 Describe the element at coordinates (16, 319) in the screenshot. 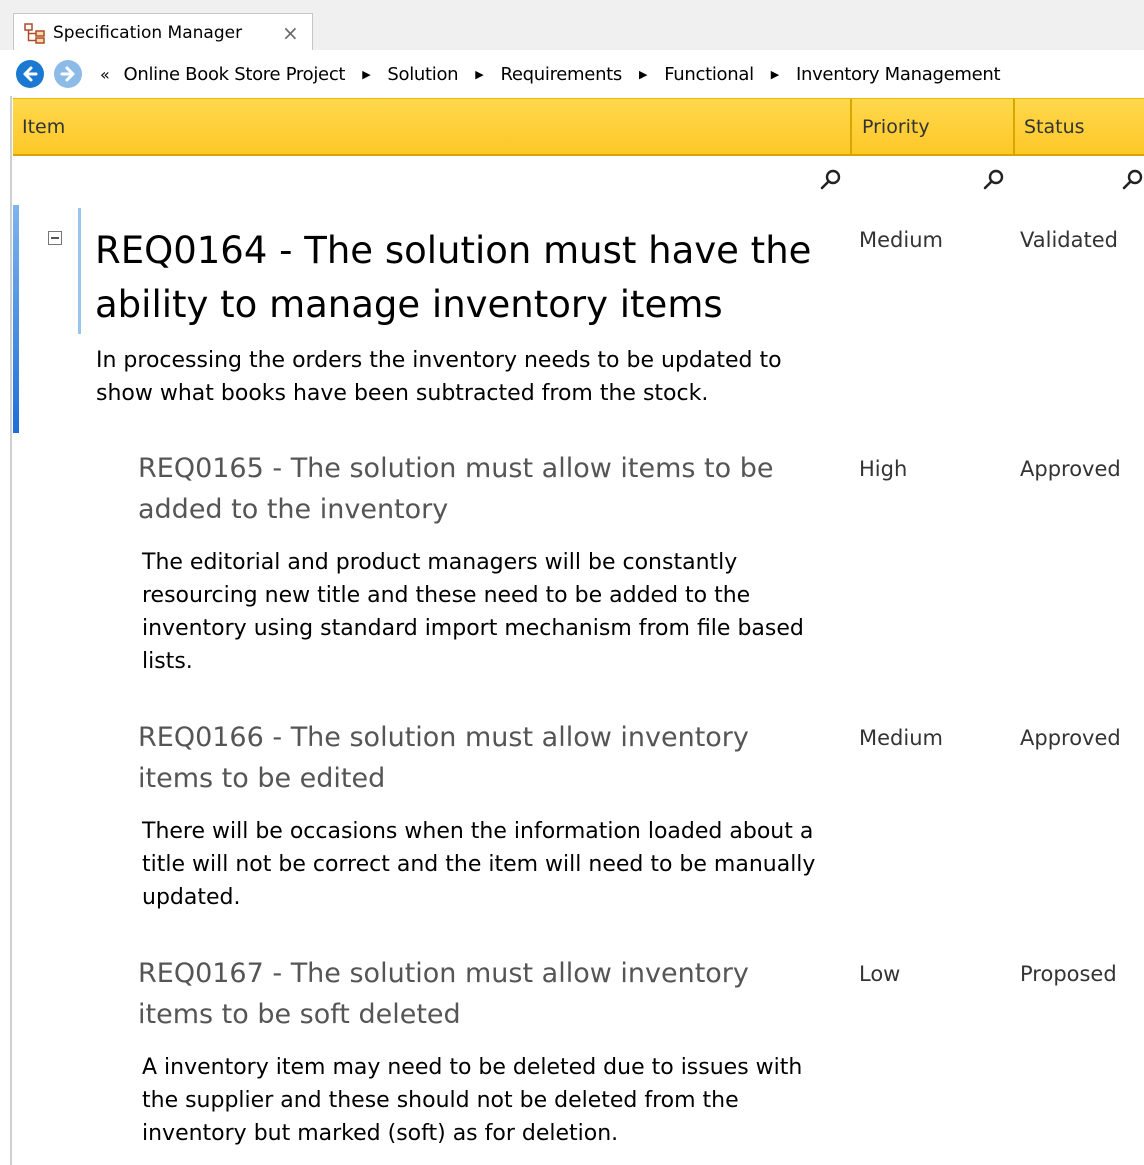

I see `selection-indicator` at that location.